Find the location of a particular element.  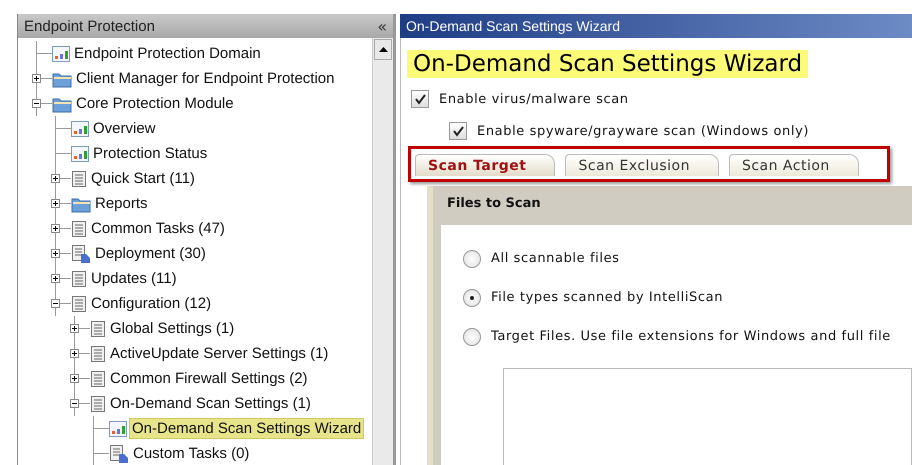

radio-label: Target Files. Use file extensions for Windows and full file is located at coordinates (691, 336).